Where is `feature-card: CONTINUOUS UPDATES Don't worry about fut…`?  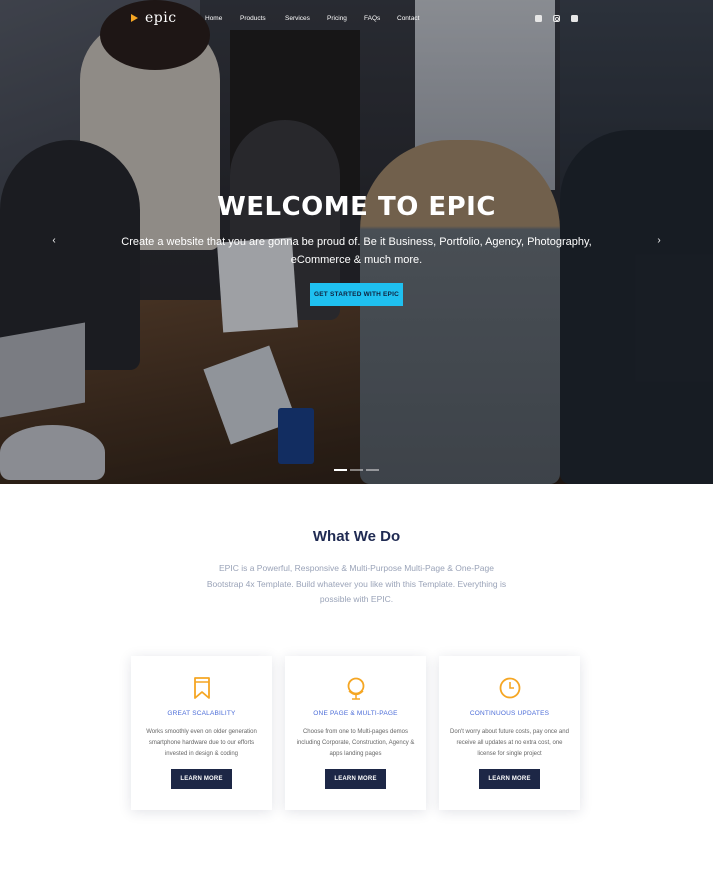
feature-card: CONTINUOUS UPDATES Don't worry about fut… is located at coordinates (509, 733).